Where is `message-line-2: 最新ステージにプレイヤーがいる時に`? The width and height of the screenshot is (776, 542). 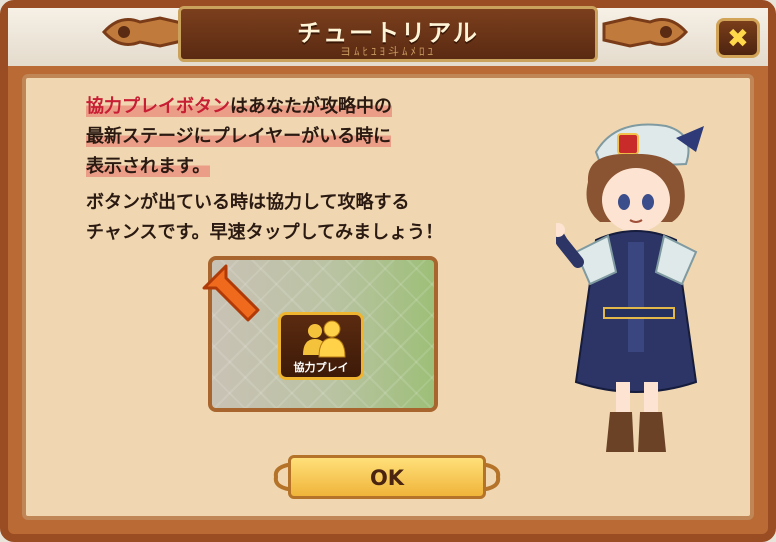 message-line-2: 最新ステージにプレイヤーがいる時に is located at coordinates (239, 136).